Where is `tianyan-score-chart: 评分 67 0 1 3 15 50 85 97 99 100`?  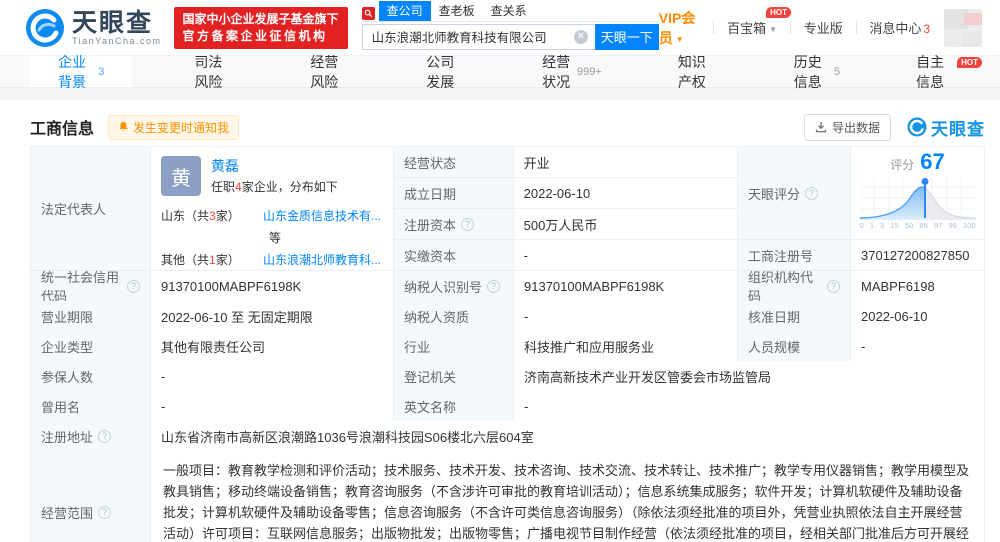
tianyan-score-chart: 评分 67 0 1 3 15 50 85 97 99 100 is located at coordinates (917, 193).